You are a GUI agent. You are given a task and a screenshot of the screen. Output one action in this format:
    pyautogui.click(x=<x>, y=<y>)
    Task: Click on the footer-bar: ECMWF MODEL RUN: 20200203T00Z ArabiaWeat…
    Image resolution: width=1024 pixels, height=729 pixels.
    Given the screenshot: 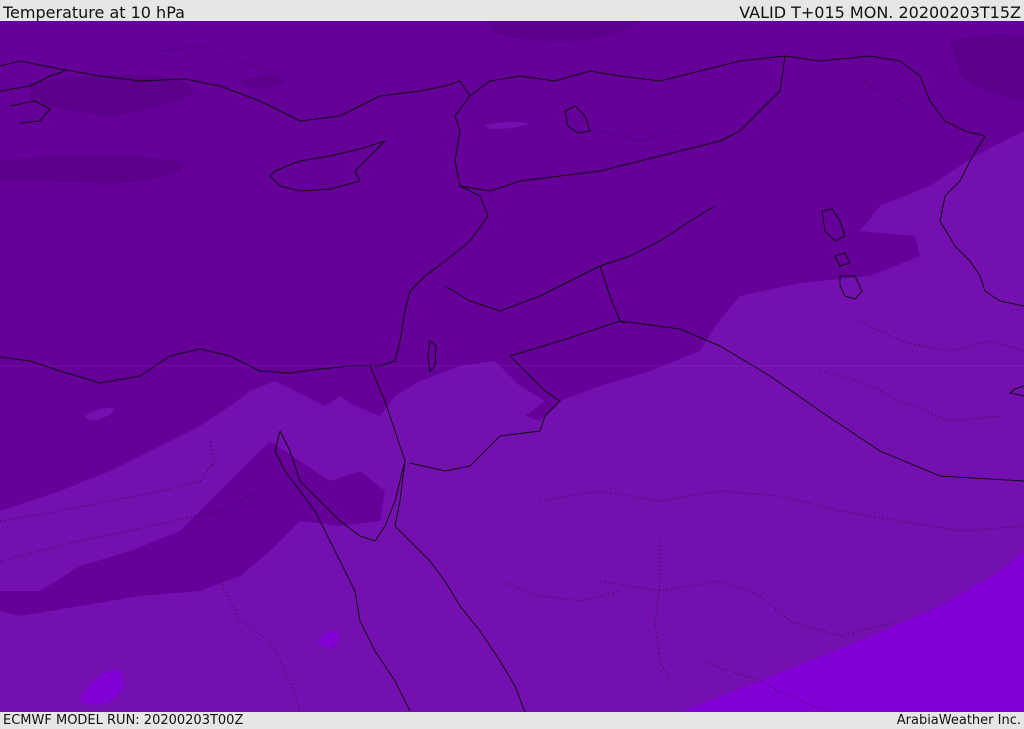 What is the action you would take?
    pyautogui.click(x=512, y=720)
    